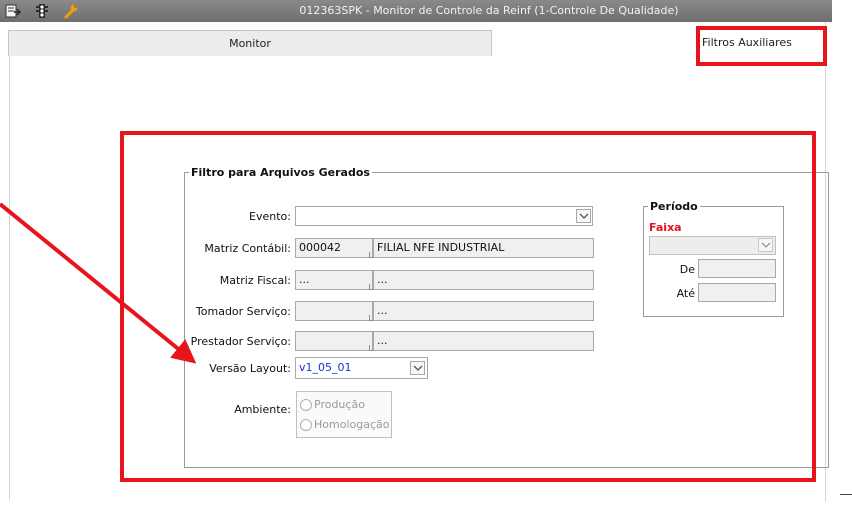 The height and width of the screenshot is (505, 852). Describe the element at coordinates (846, 494) in the screenshot. I see `corner-tick` at that location.